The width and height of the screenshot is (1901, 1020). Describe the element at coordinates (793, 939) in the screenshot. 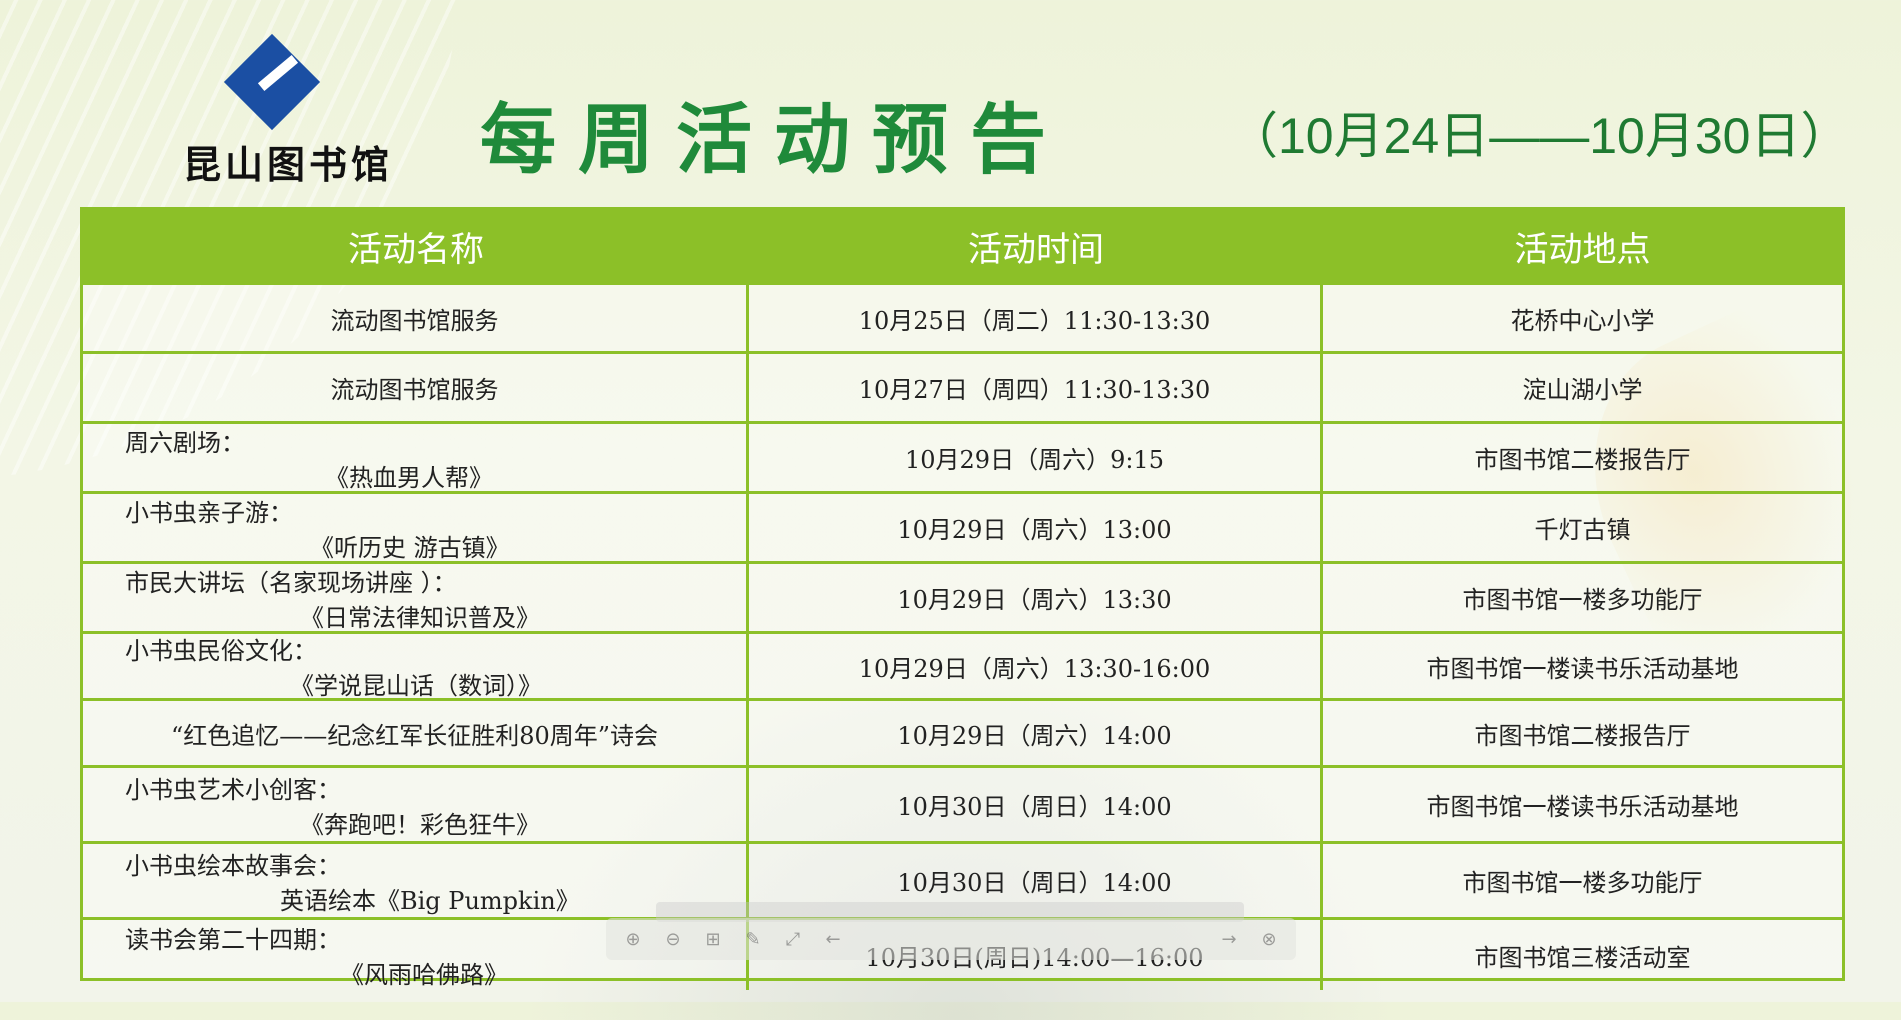

I see `fullscreen-icon: ⤢` at that location.